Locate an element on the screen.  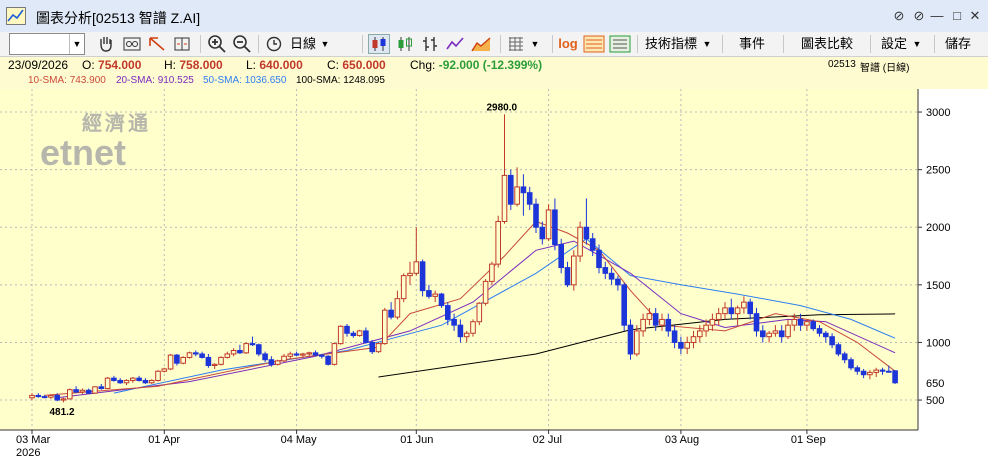
symbol-combo: ▼ is located at coordinates (47, 44).